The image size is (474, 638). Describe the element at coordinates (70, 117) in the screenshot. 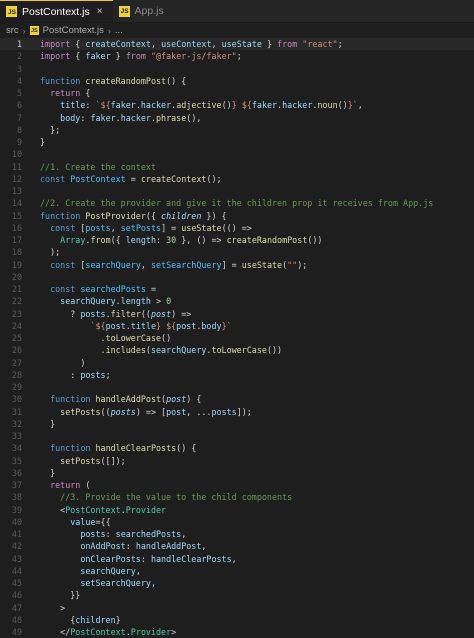

I see `code-token: body` at that location.